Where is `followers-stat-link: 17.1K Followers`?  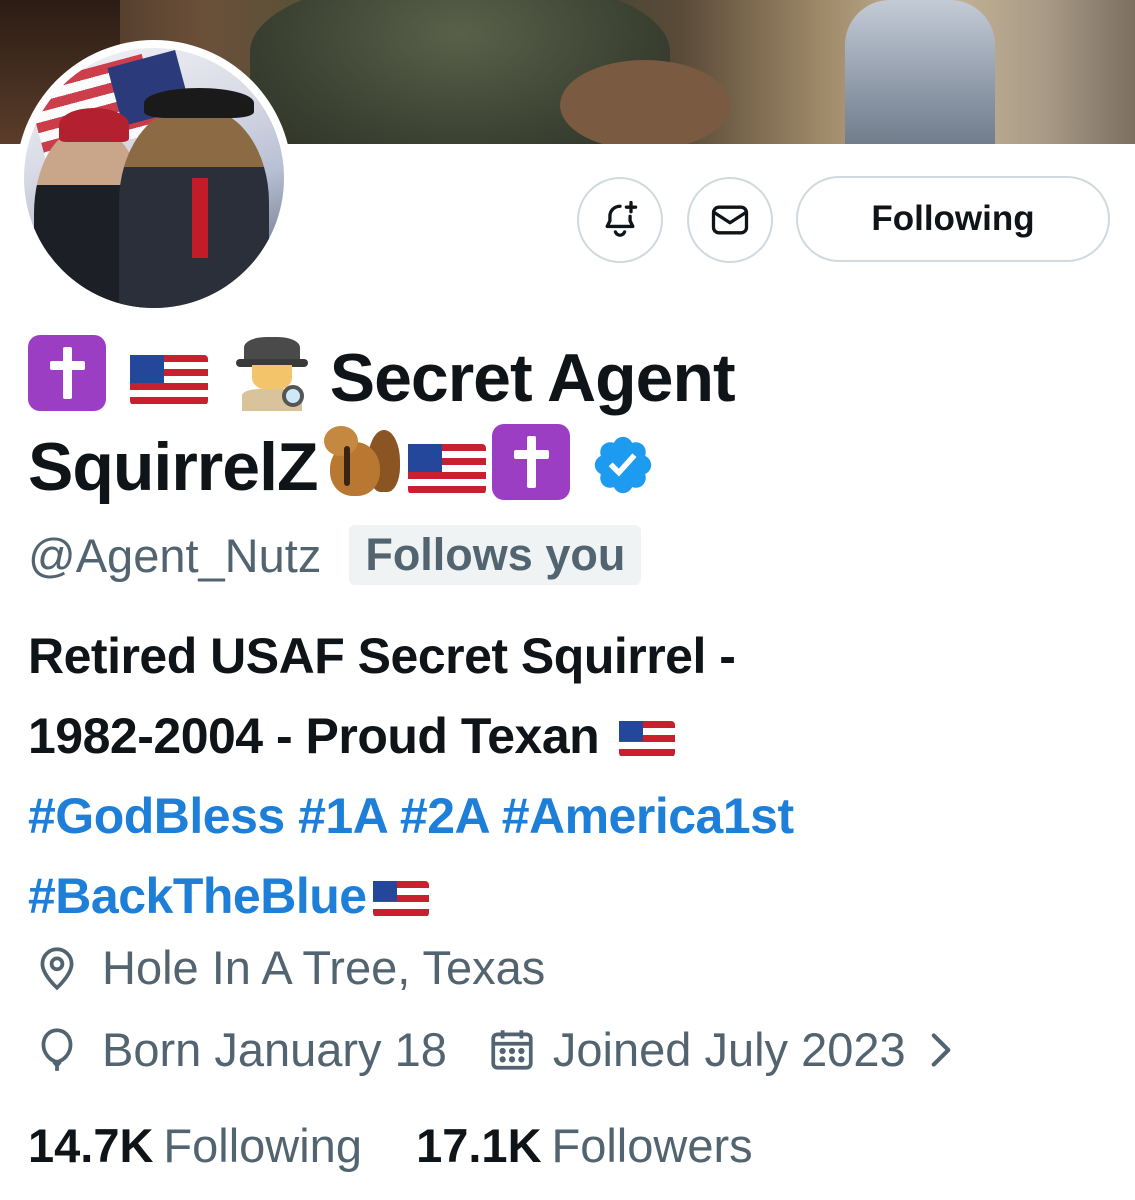 followers-stat-link: 17.1K Followers is located at coordinates (584, 1145).